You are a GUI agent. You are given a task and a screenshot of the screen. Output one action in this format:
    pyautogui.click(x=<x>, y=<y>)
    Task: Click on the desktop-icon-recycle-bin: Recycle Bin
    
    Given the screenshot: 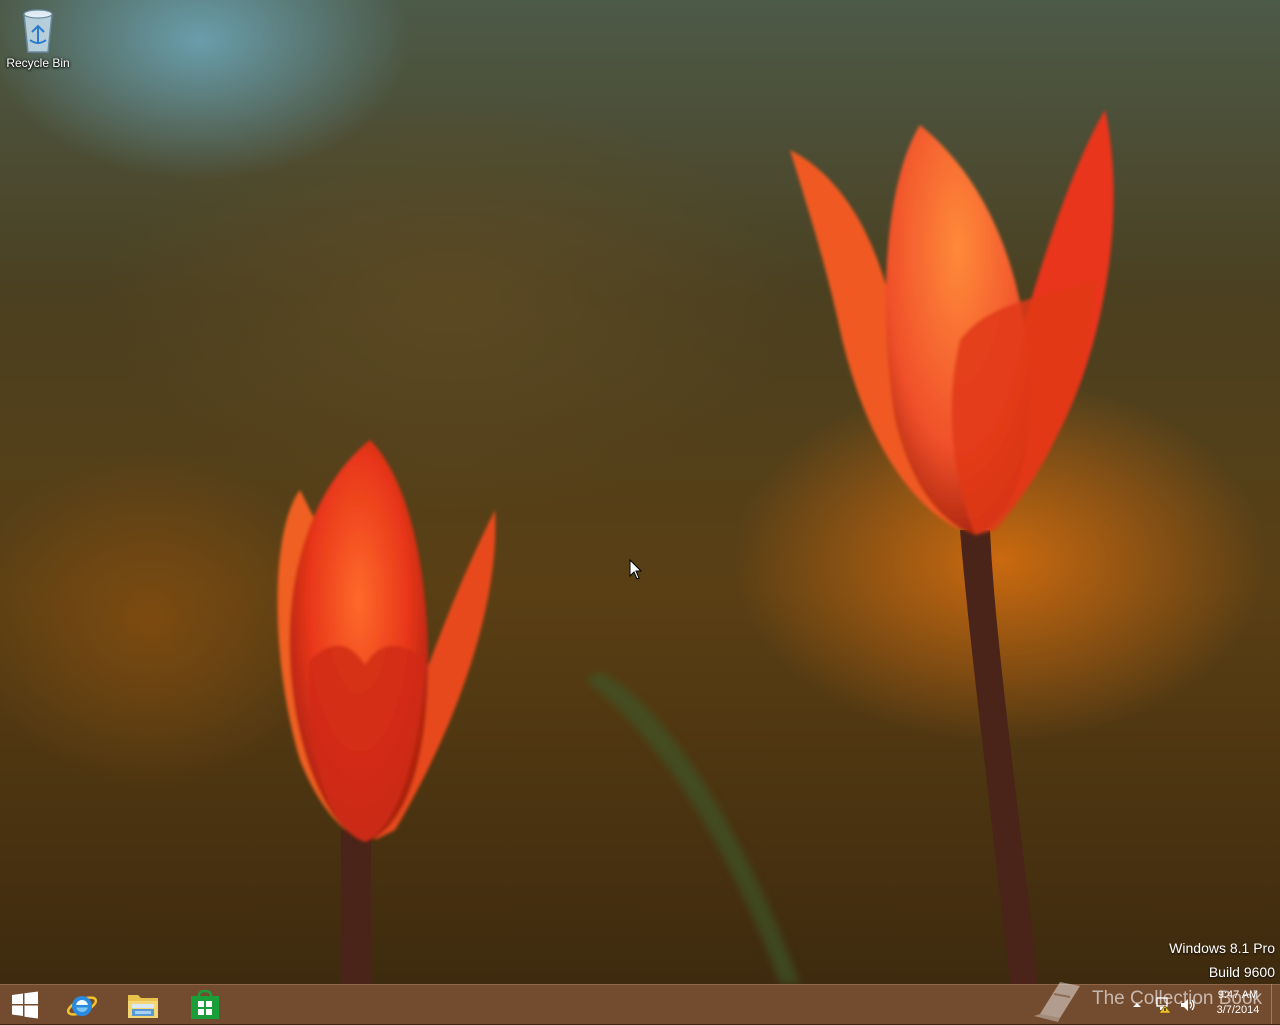 What is the action you would take?
    pyautogui.click(x=38, y=40)
    